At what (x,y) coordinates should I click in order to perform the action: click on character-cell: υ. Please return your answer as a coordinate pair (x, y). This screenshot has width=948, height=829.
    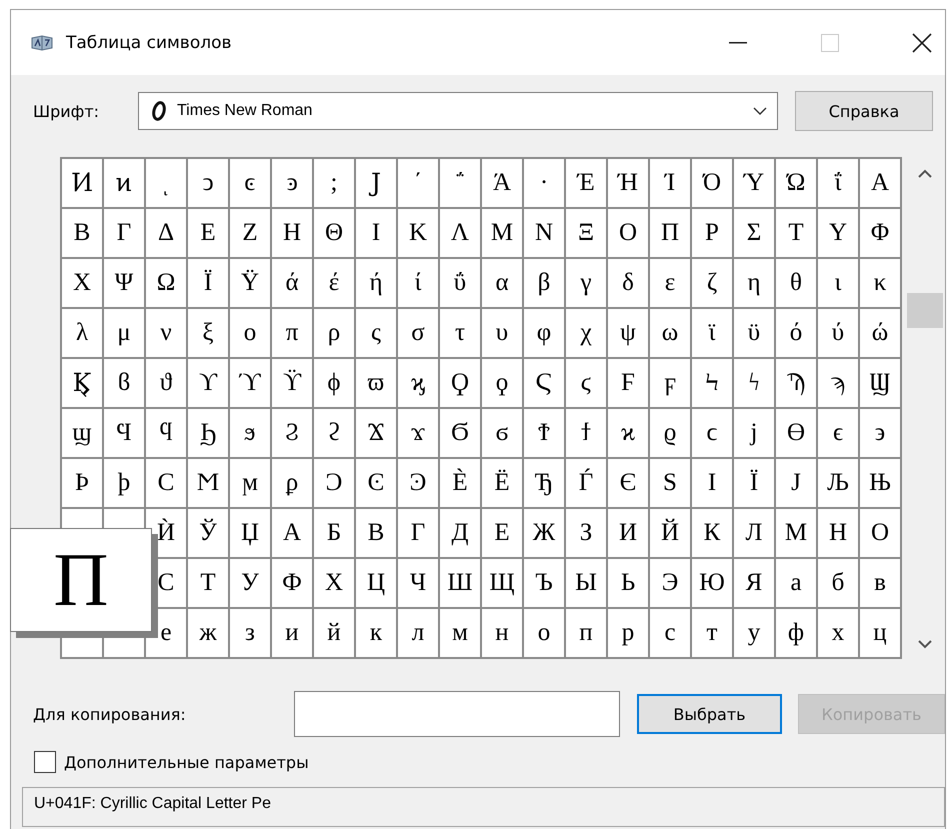
    Looking at the image, I should click on (502, 333).